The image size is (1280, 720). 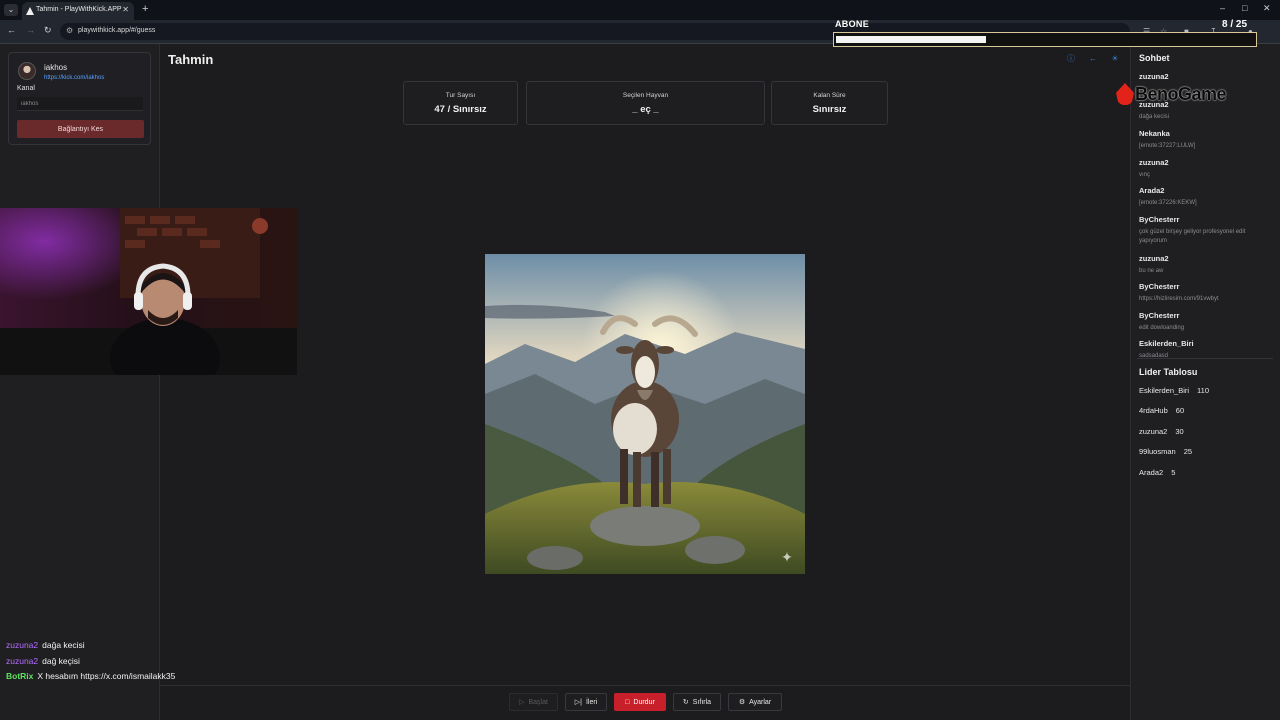 I want to click on stop-icon: □, so click(x=627, y=702).